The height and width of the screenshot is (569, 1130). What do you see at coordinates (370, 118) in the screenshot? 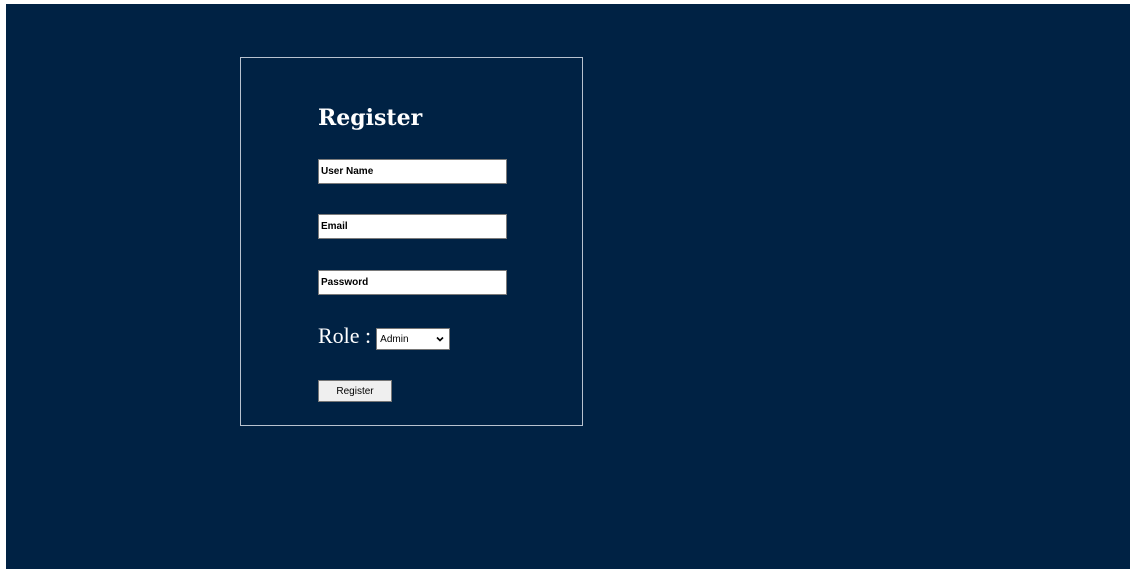
I see `form-title: Register` at bounding box center [370, 118].